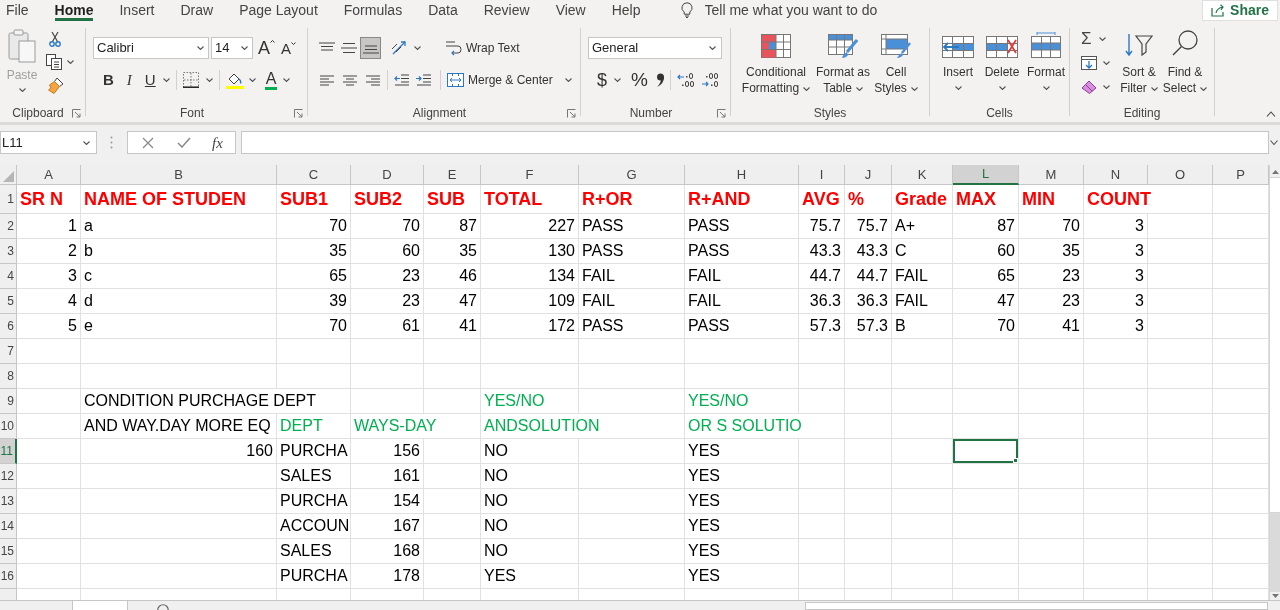 The height and width of the screenshot is (610, 1280). I want to click on row-header: 8, so click(8, 376).